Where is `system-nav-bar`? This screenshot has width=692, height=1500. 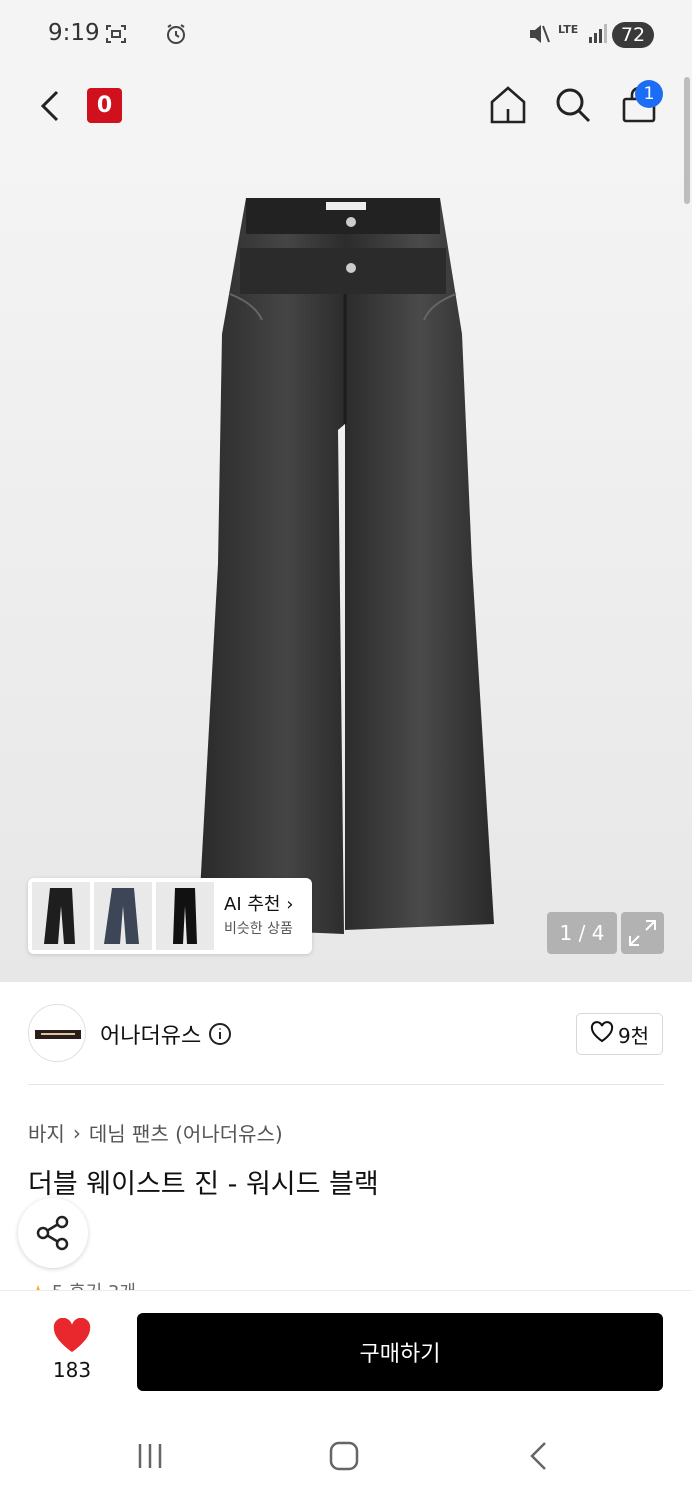 system-nav-bar is located at coordinates (346, 1455).